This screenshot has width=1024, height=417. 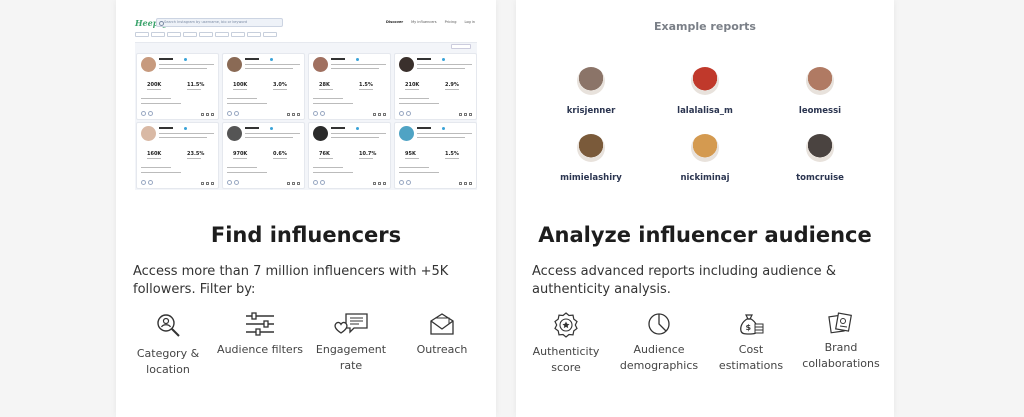 What do you see at coordinates (168, 325) in the screenshot?
I see `magnifier-search-icon` at bounding box center [168, 325].